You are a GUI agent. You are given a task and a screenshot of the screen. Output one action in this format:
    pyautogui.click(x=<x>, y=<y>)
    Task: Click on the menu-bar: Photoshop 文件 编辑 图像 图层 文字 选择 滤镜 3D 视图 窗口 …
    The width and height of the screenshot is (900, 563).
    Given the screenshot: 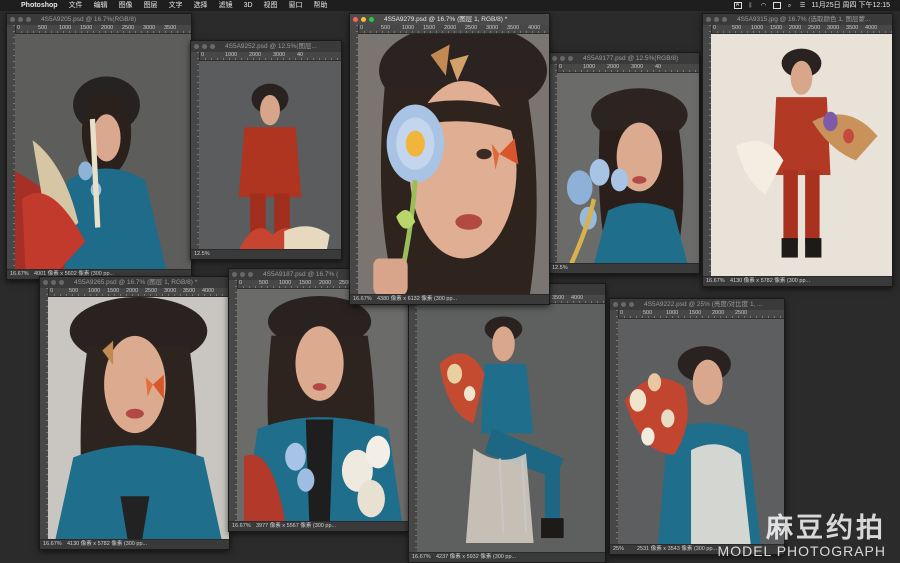 What is the action you would take?
    pyautogui.click(x=450, y=5)
    